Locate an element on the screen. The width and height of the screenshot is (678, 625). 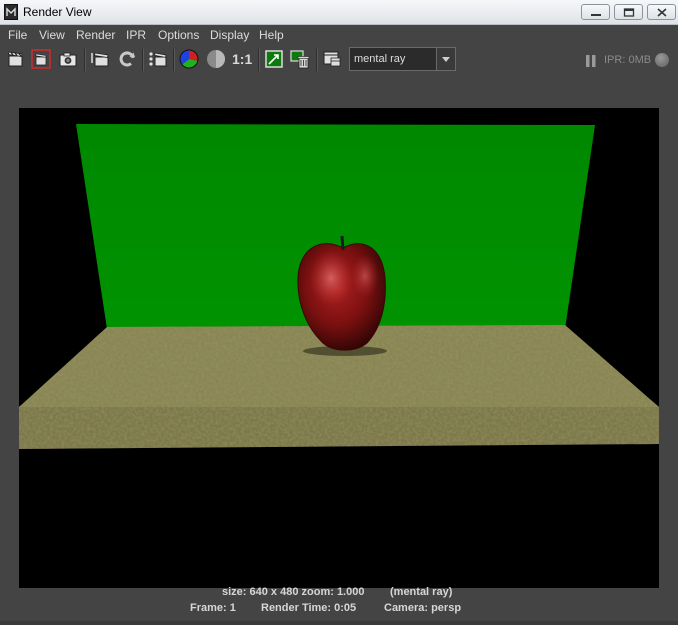
refresh-icon is located at coordinates (127, 59).